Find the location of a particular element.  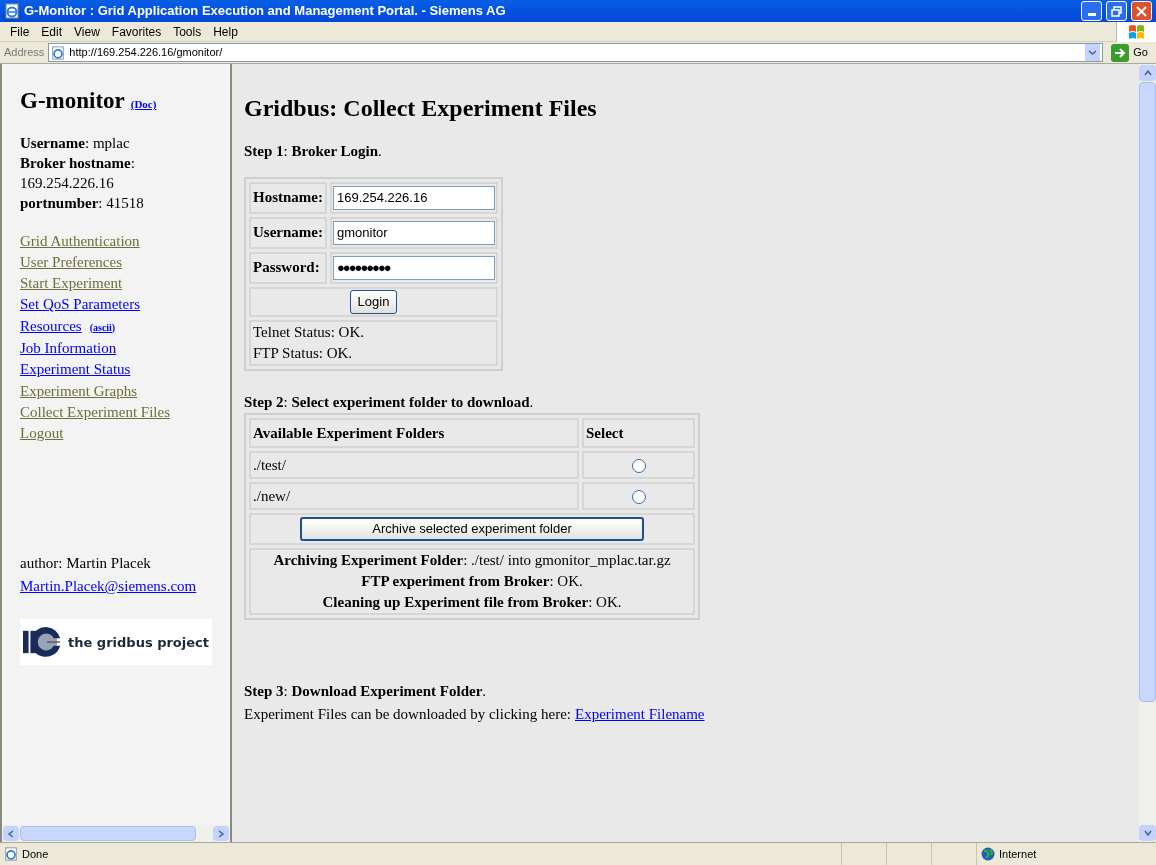

gridbus-logo: the gridbus project is located at coordinates (116, 642).